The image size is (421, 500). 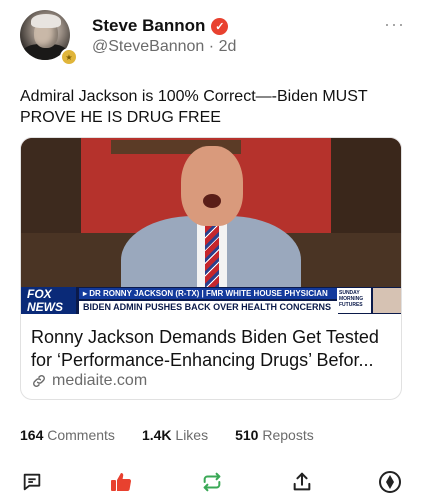 I want to click on likes-stat: 1.4K Likes, so click(x=175, y=435).